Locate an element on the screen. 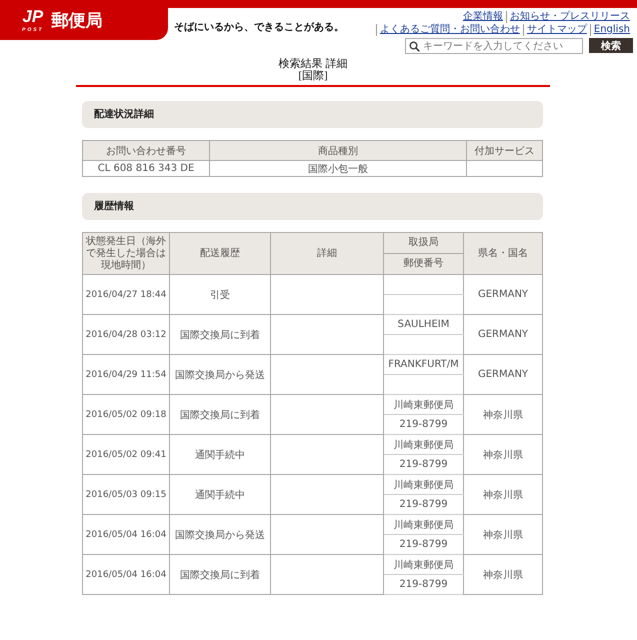  column-header: 付加サービス is located at coordinates (504, 150).